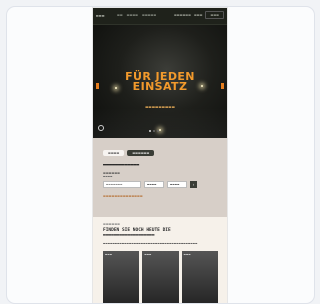 The height and width of the screenshot is (304, 320). I want to click on search-link: ▬▬▬▬▬▬▬▬▬▬▬▬▬▬, so click(123, 196).